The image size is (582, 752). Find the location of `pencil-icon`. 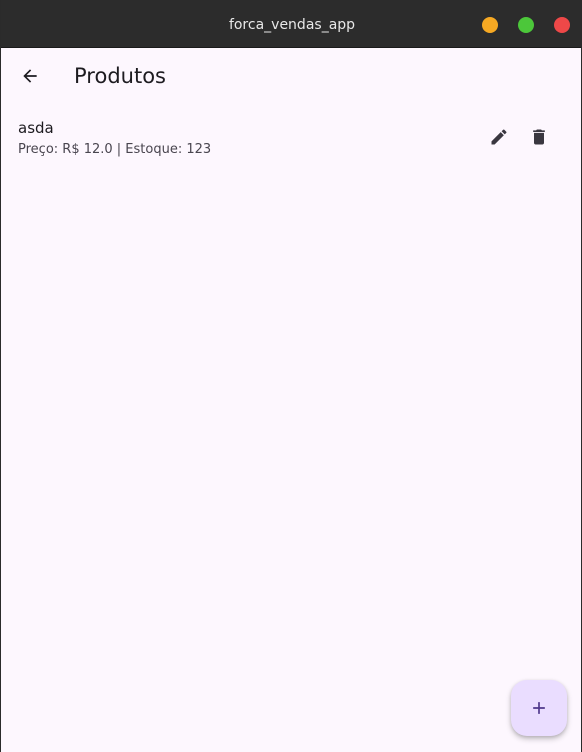

pencil-icon is located at coordinates (499, 137).